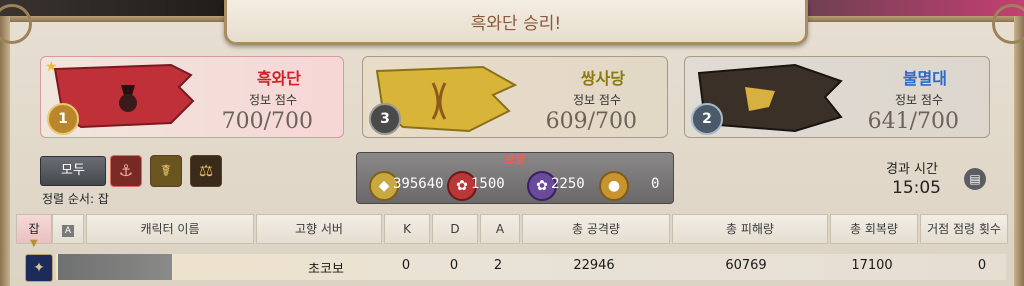 This screenshot has height=286, width=1024. I want to click on team-name: 쌍사당, so click(602, 78).